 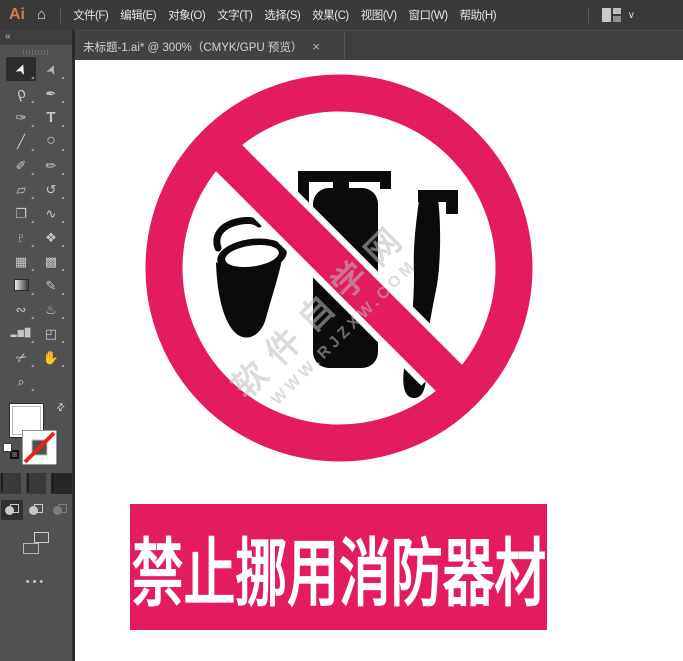 I want to click on tool-eraser-tool: ▱, so click(x=21, y=189).